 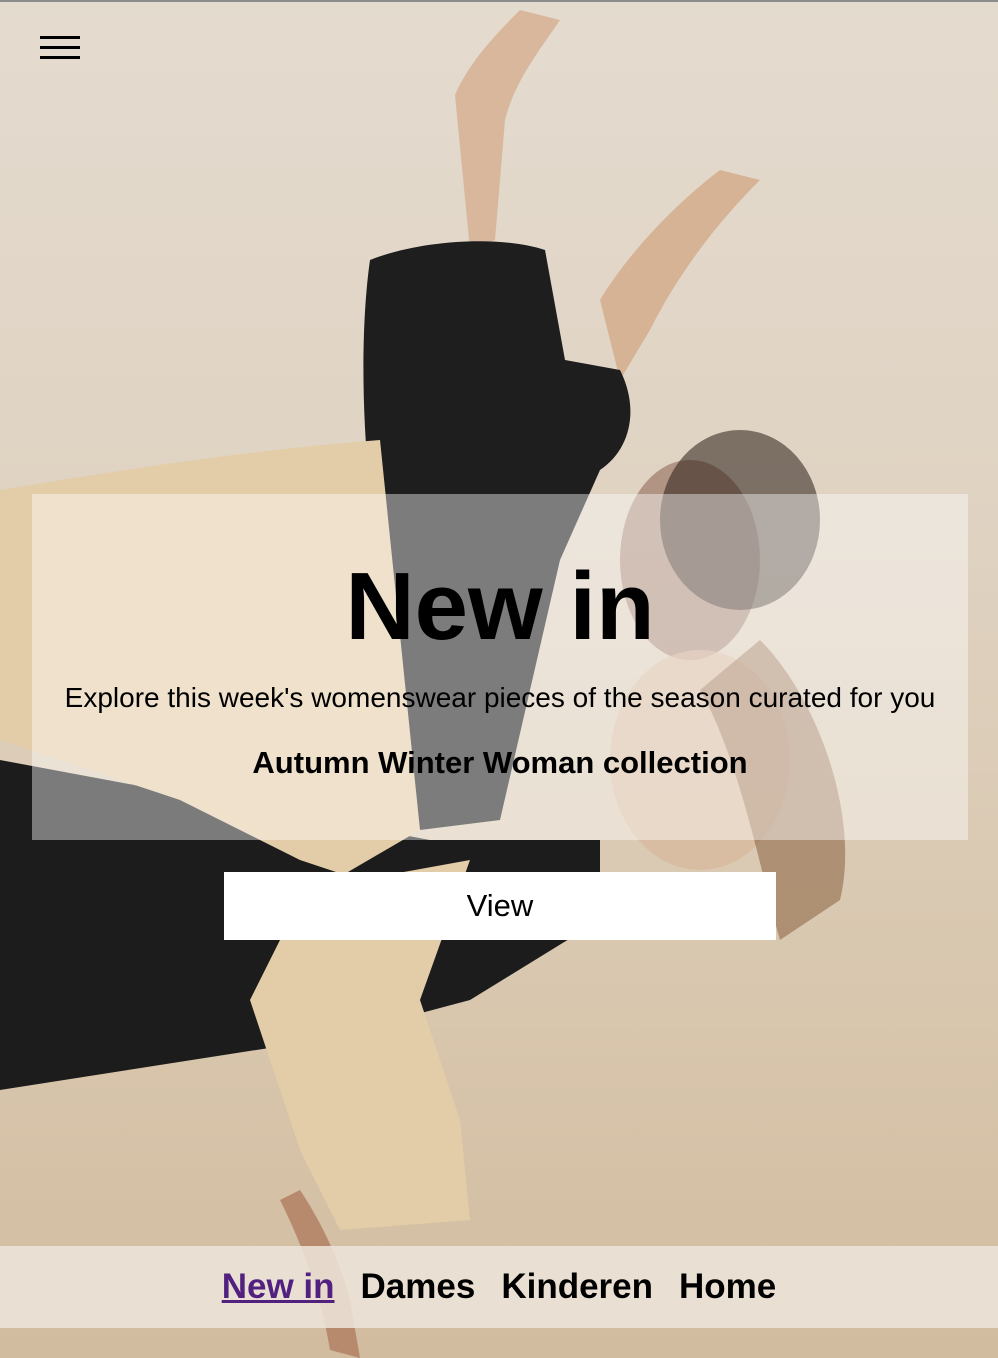 What do you see at coordinates (499, 1287) in the screenshot?
I see `bottom-nav: New in Dames Kinderen Home` at bounding box center [499, 1287].